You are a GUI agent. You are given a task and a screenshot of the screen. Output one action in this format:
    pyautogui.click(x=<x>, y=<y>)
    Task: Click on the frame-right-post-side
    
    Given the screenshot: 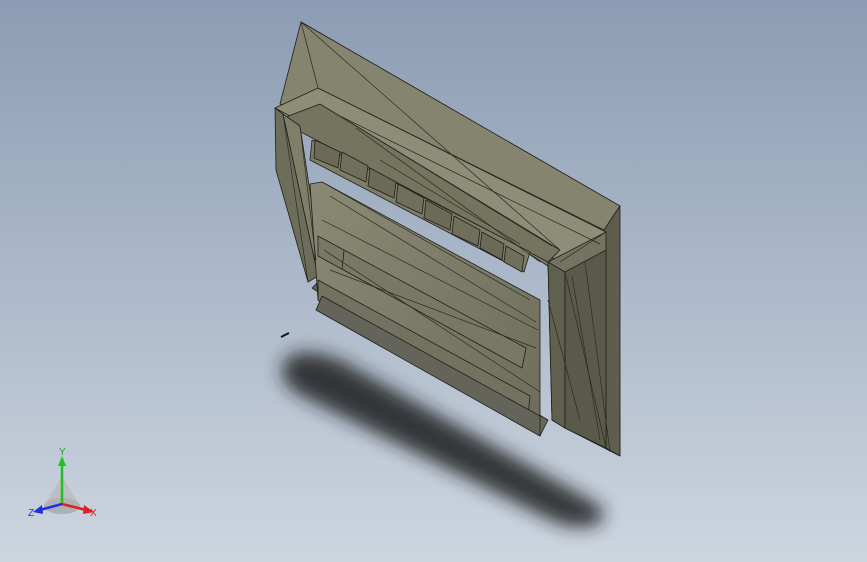 What is the action you would take?
    pyautogui.click(x=585, y=349)
    